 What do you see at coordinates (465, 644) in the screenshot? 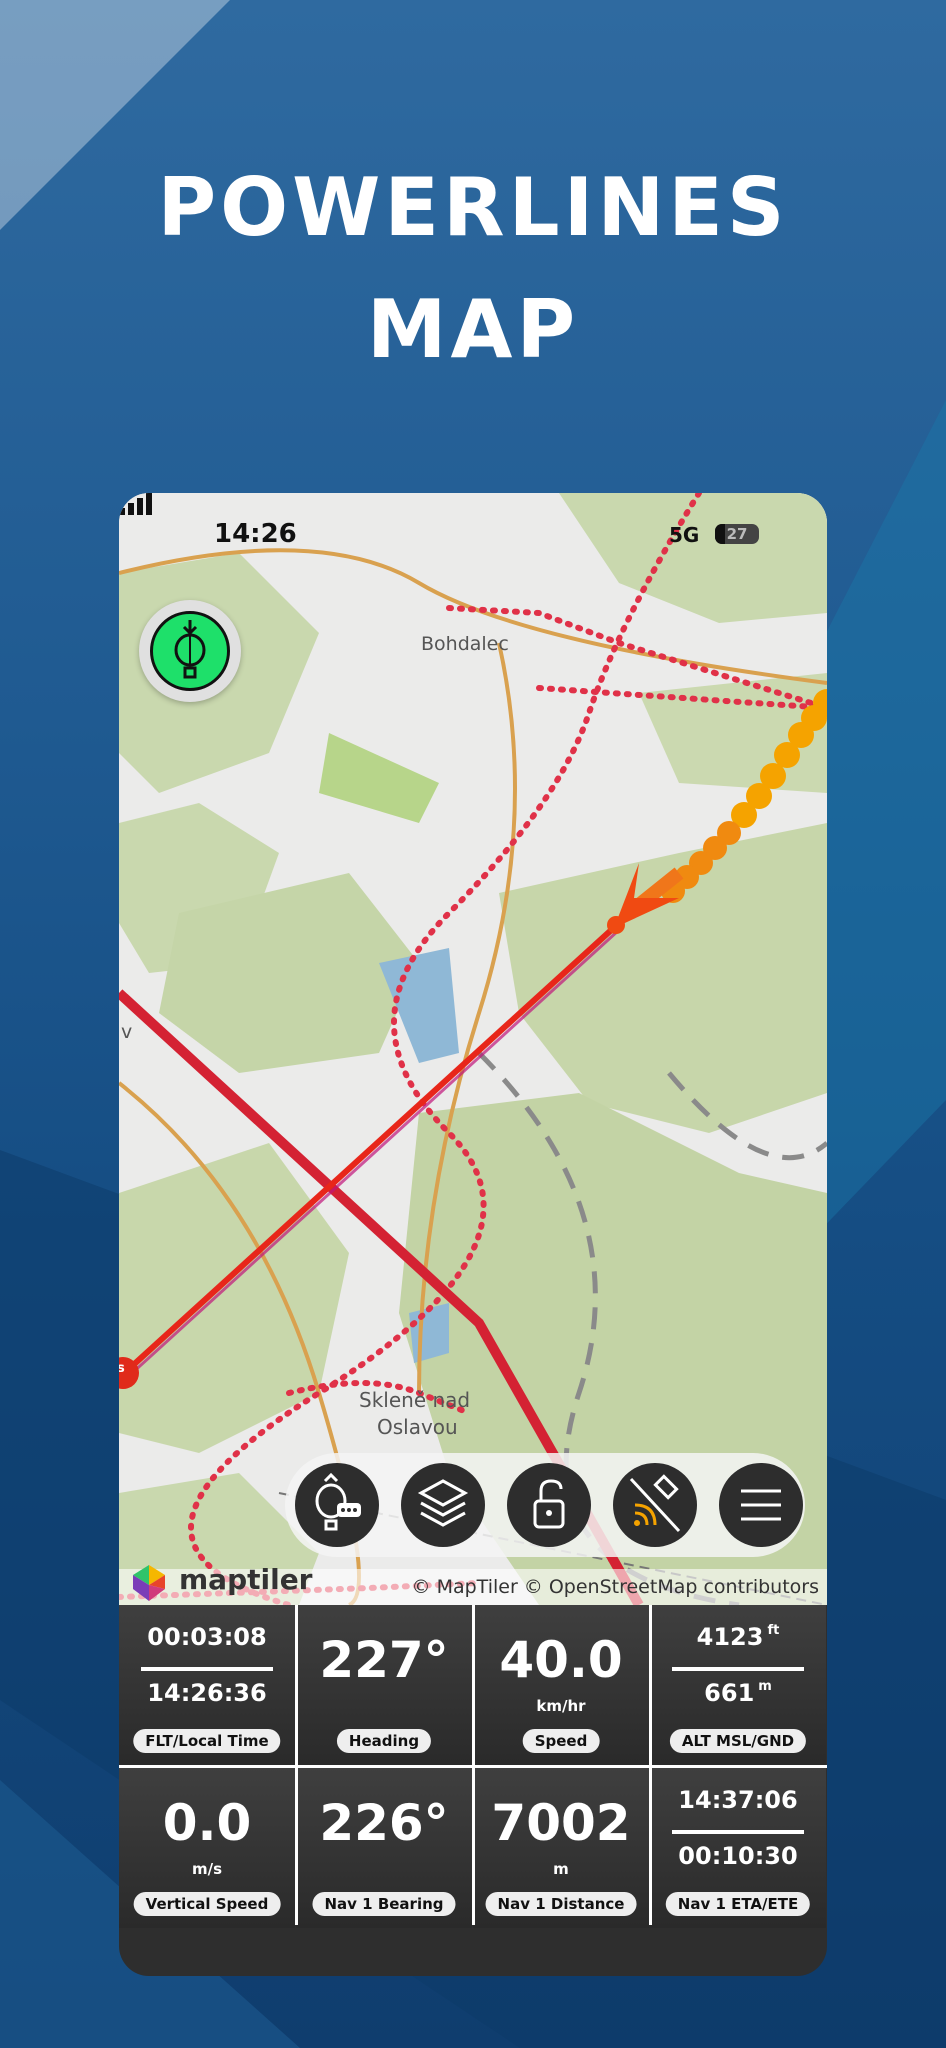
I see `map-label-bohdalec: Bohdalec` at bounding box center [465, 644].